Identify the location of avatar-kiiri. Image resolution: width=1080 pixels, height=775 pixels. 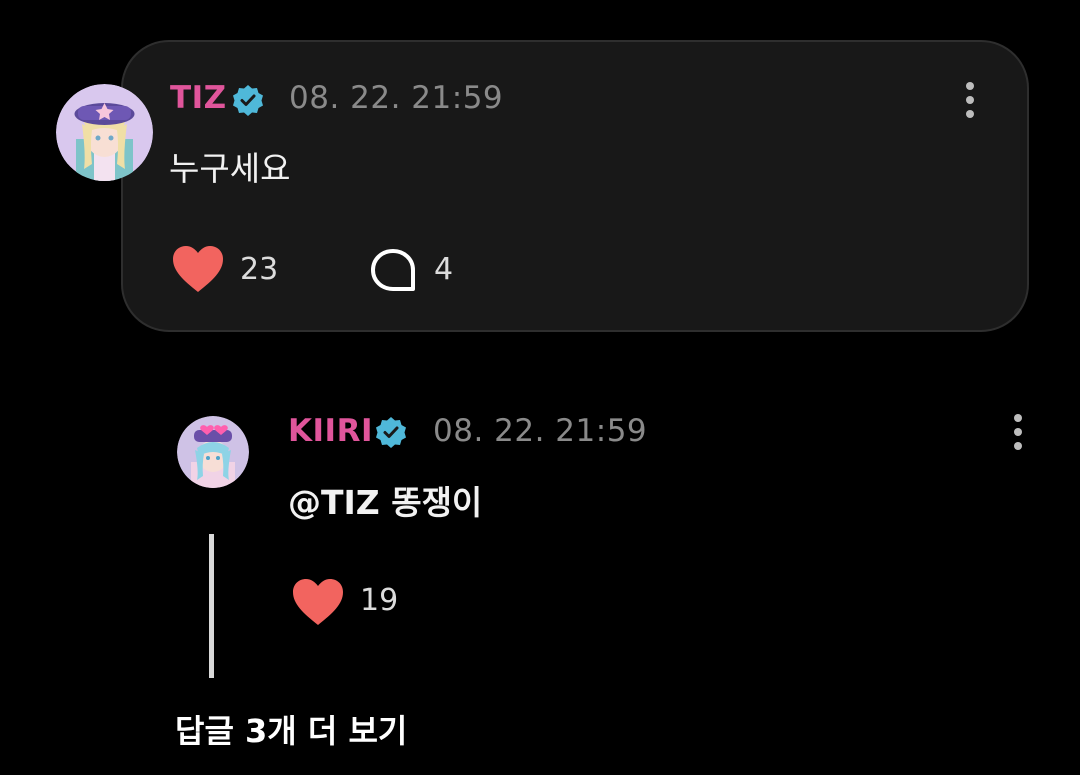
(213, 452).